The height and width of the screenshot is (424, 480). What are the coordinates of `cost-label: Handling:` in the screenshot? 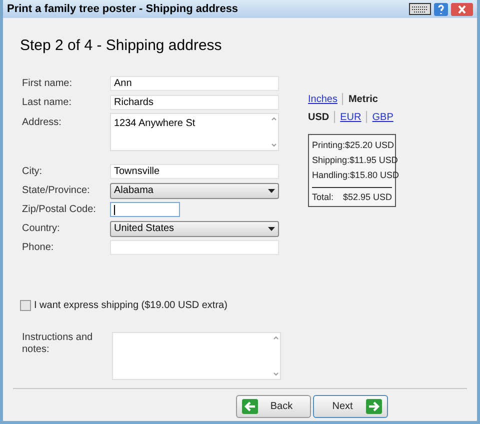 It's located at (331, 175).